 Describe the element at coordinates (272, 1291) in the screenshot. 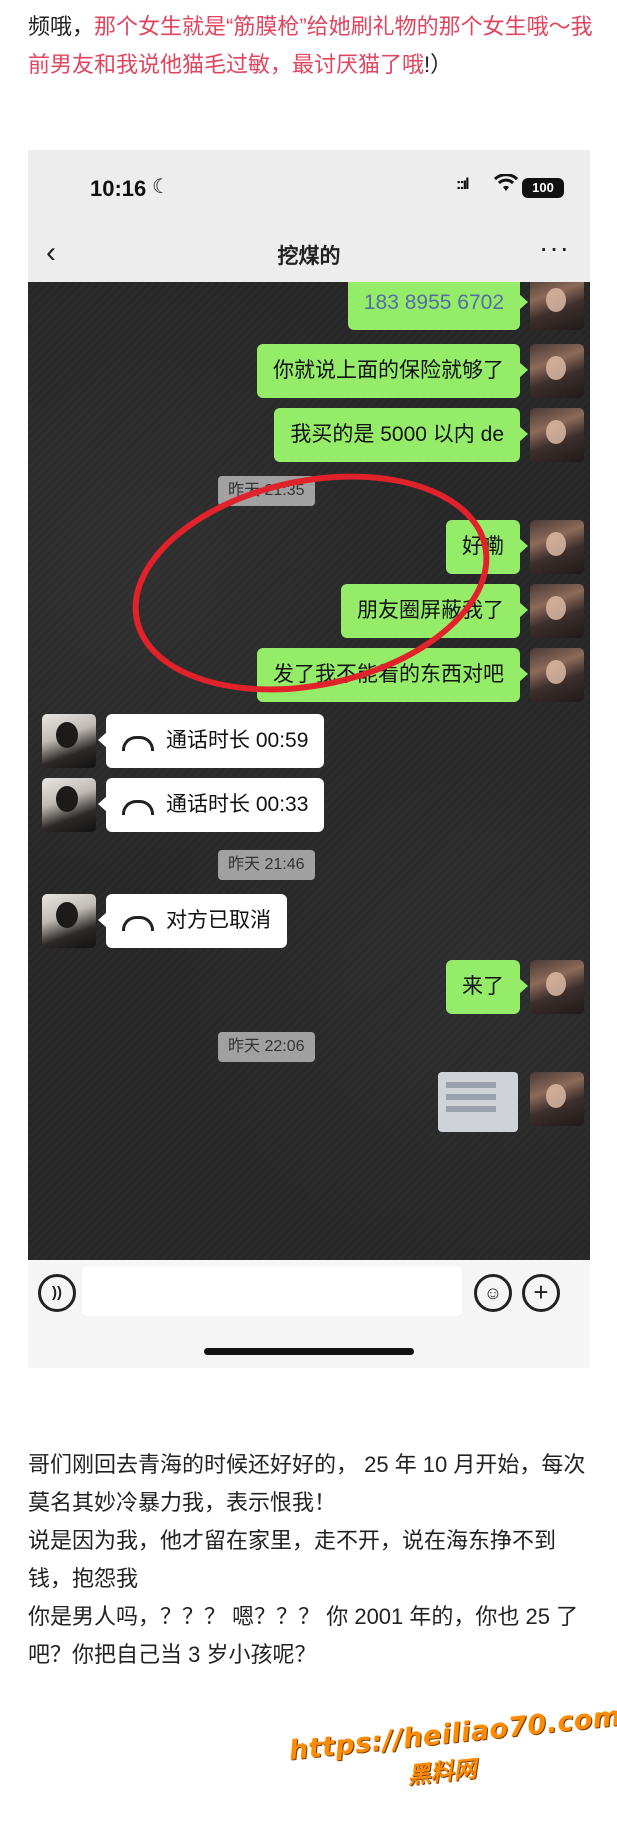

I see `message-input` at that location.